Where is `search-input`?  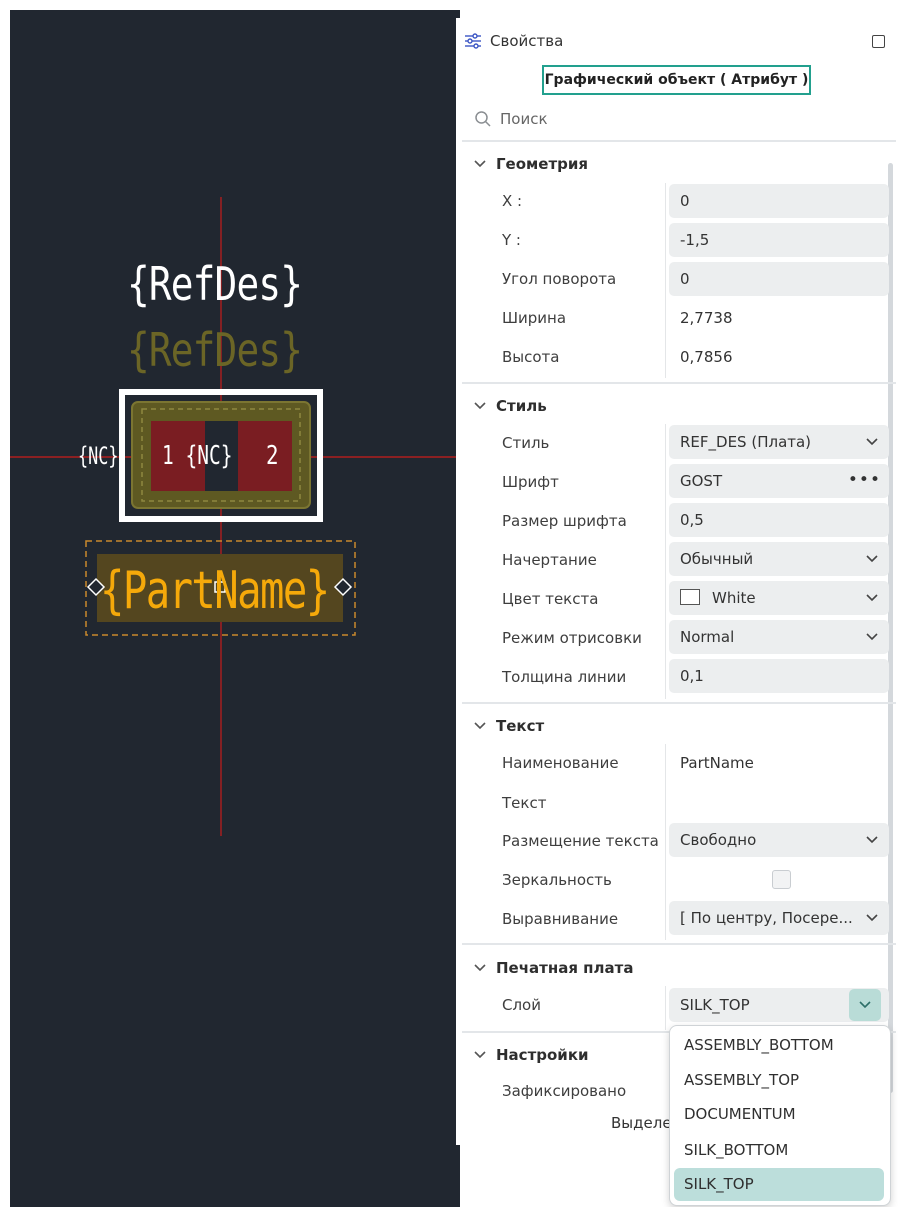 search-input is located at coordinates (680, 119).